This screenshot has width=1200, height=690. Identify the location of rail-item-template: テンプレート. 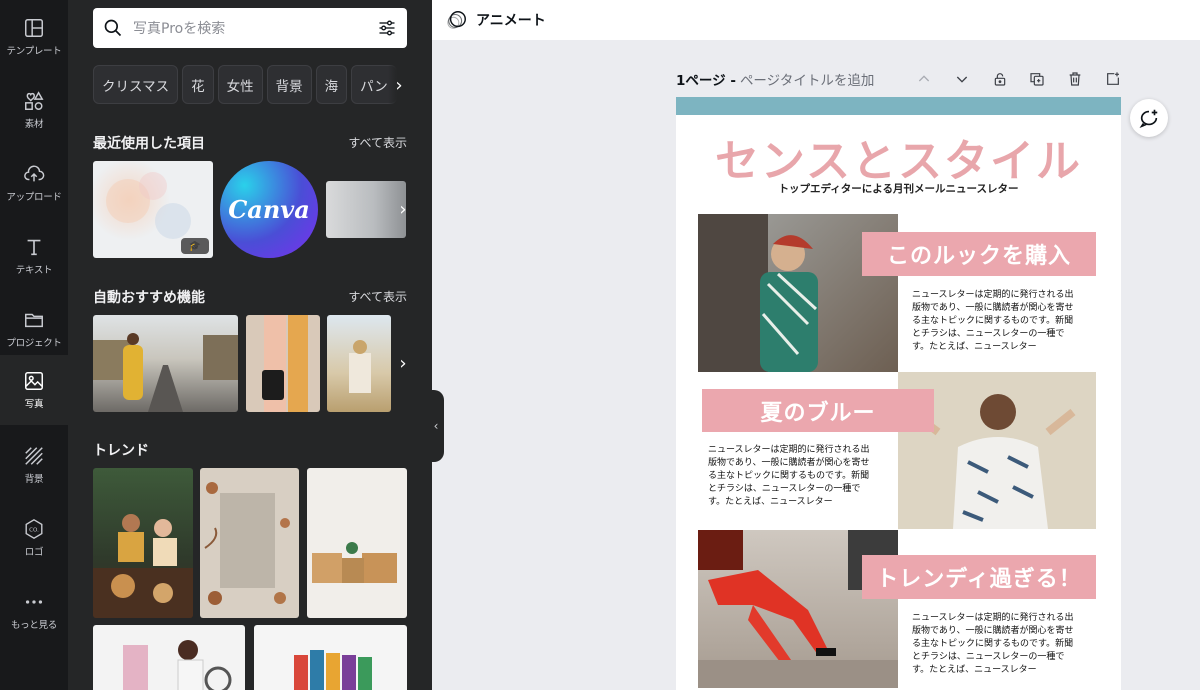
(34, 36).